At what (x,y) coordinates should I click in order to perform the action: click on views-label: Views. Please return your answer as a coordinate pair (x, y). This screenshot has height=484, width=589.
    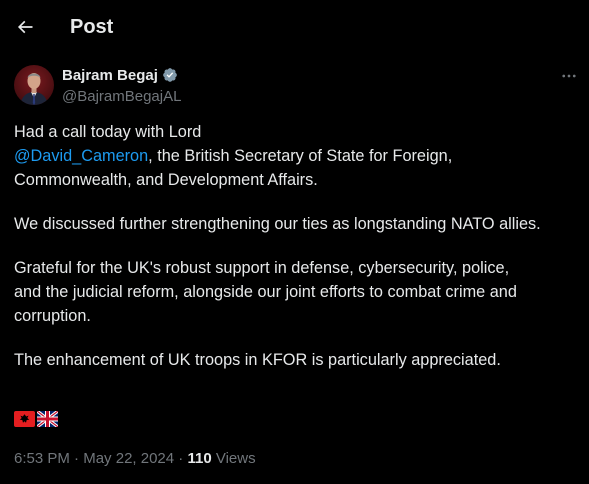
    Looking at the image, I should click on (233, 458).